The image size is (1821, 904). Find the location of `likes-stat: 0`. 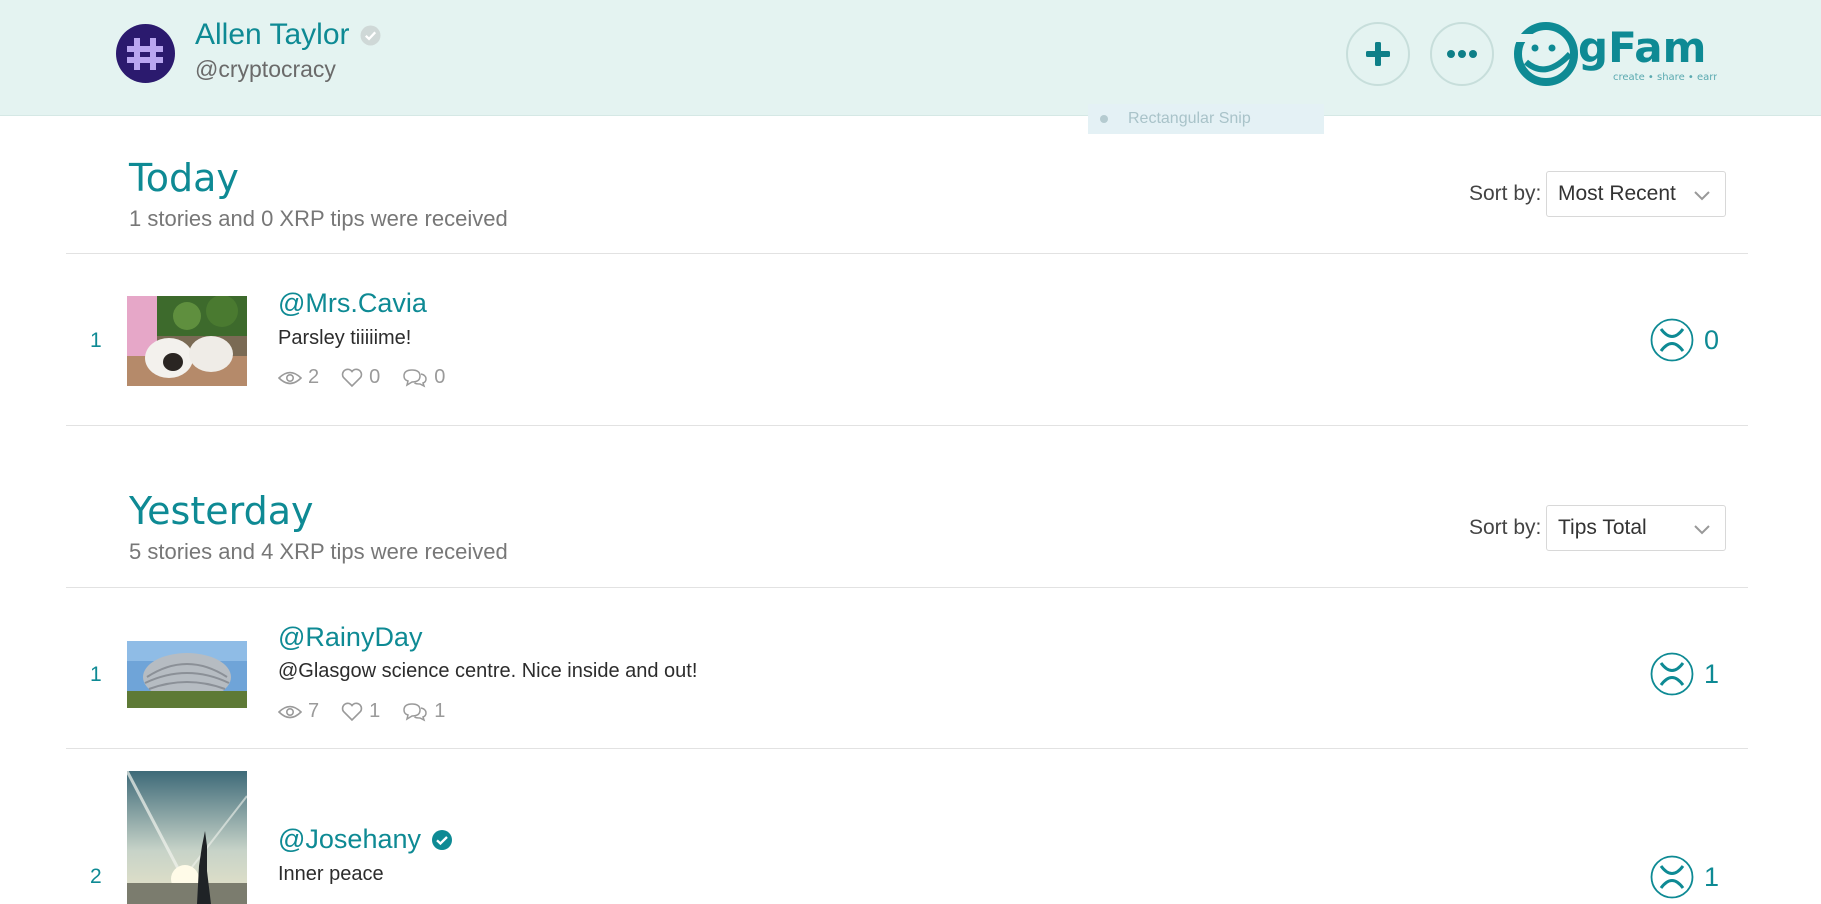

likes-stat: 0 is located at coordinates (360, 377).